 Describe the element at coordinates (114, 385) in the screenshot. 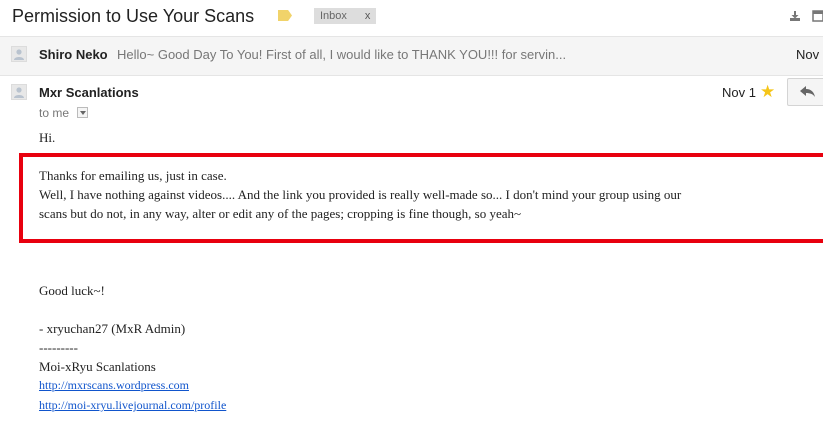

I see `wordpress-link: http://mxrscans.wordpress.com` at that location.